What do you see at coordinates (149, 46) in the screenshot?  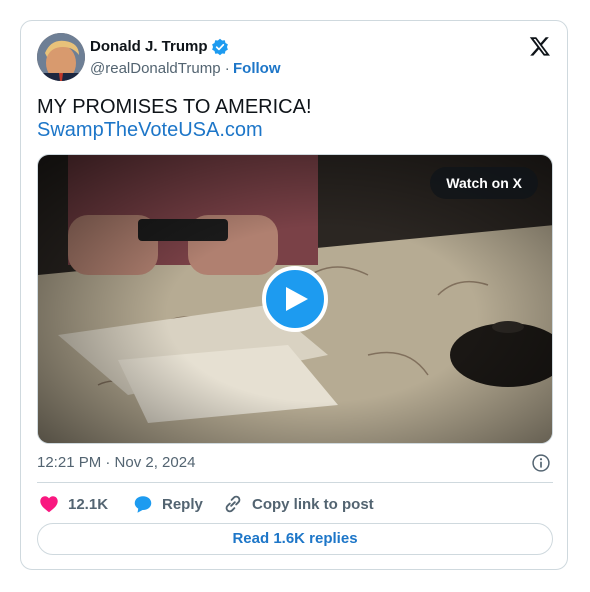 I see `author-name: Donald J. Trump` at bounding box center [149, 46].